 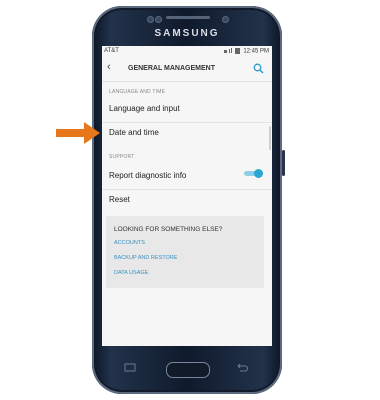 I want to click on recent-apps-icon, so click(x=130, y=367).